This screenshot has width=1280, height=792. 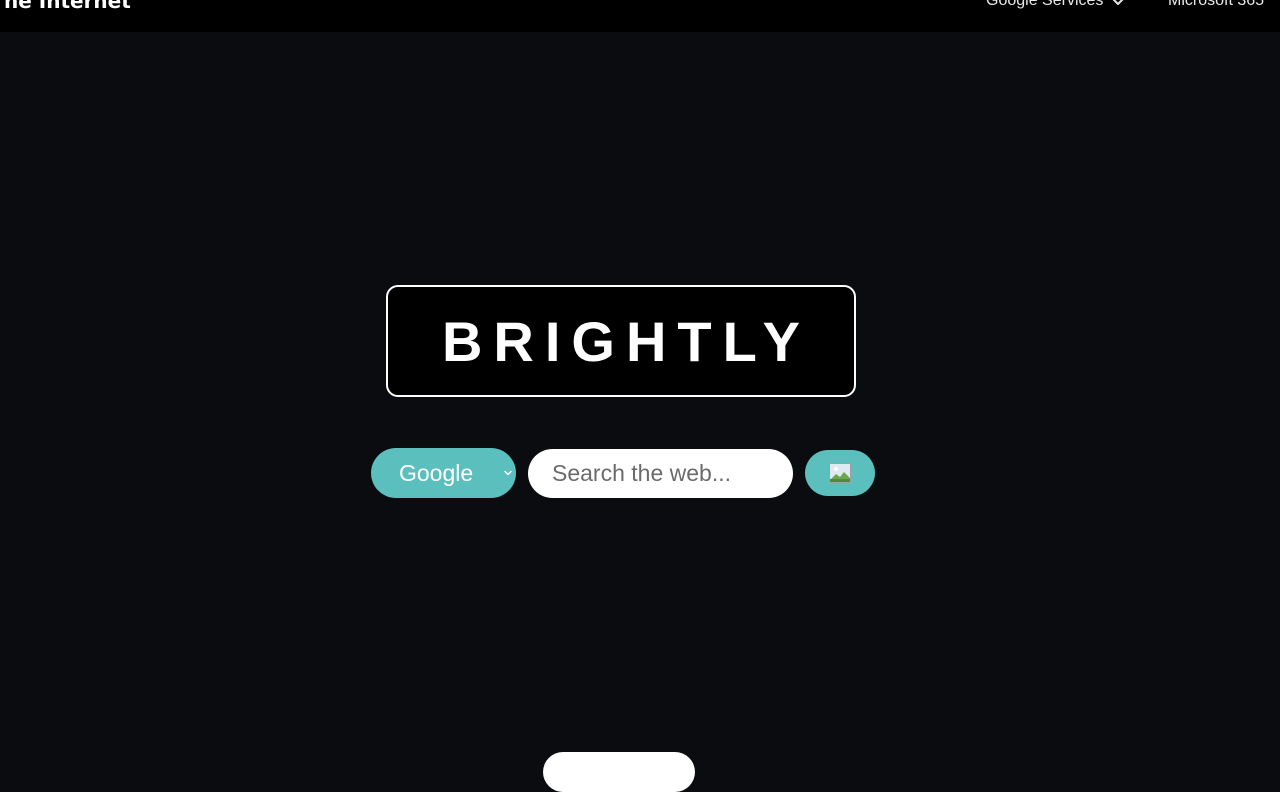 What do you see at coordinates (67, 6) in the screenshot?
I see `site-title: he Internet` at bounding box center [67, 6].